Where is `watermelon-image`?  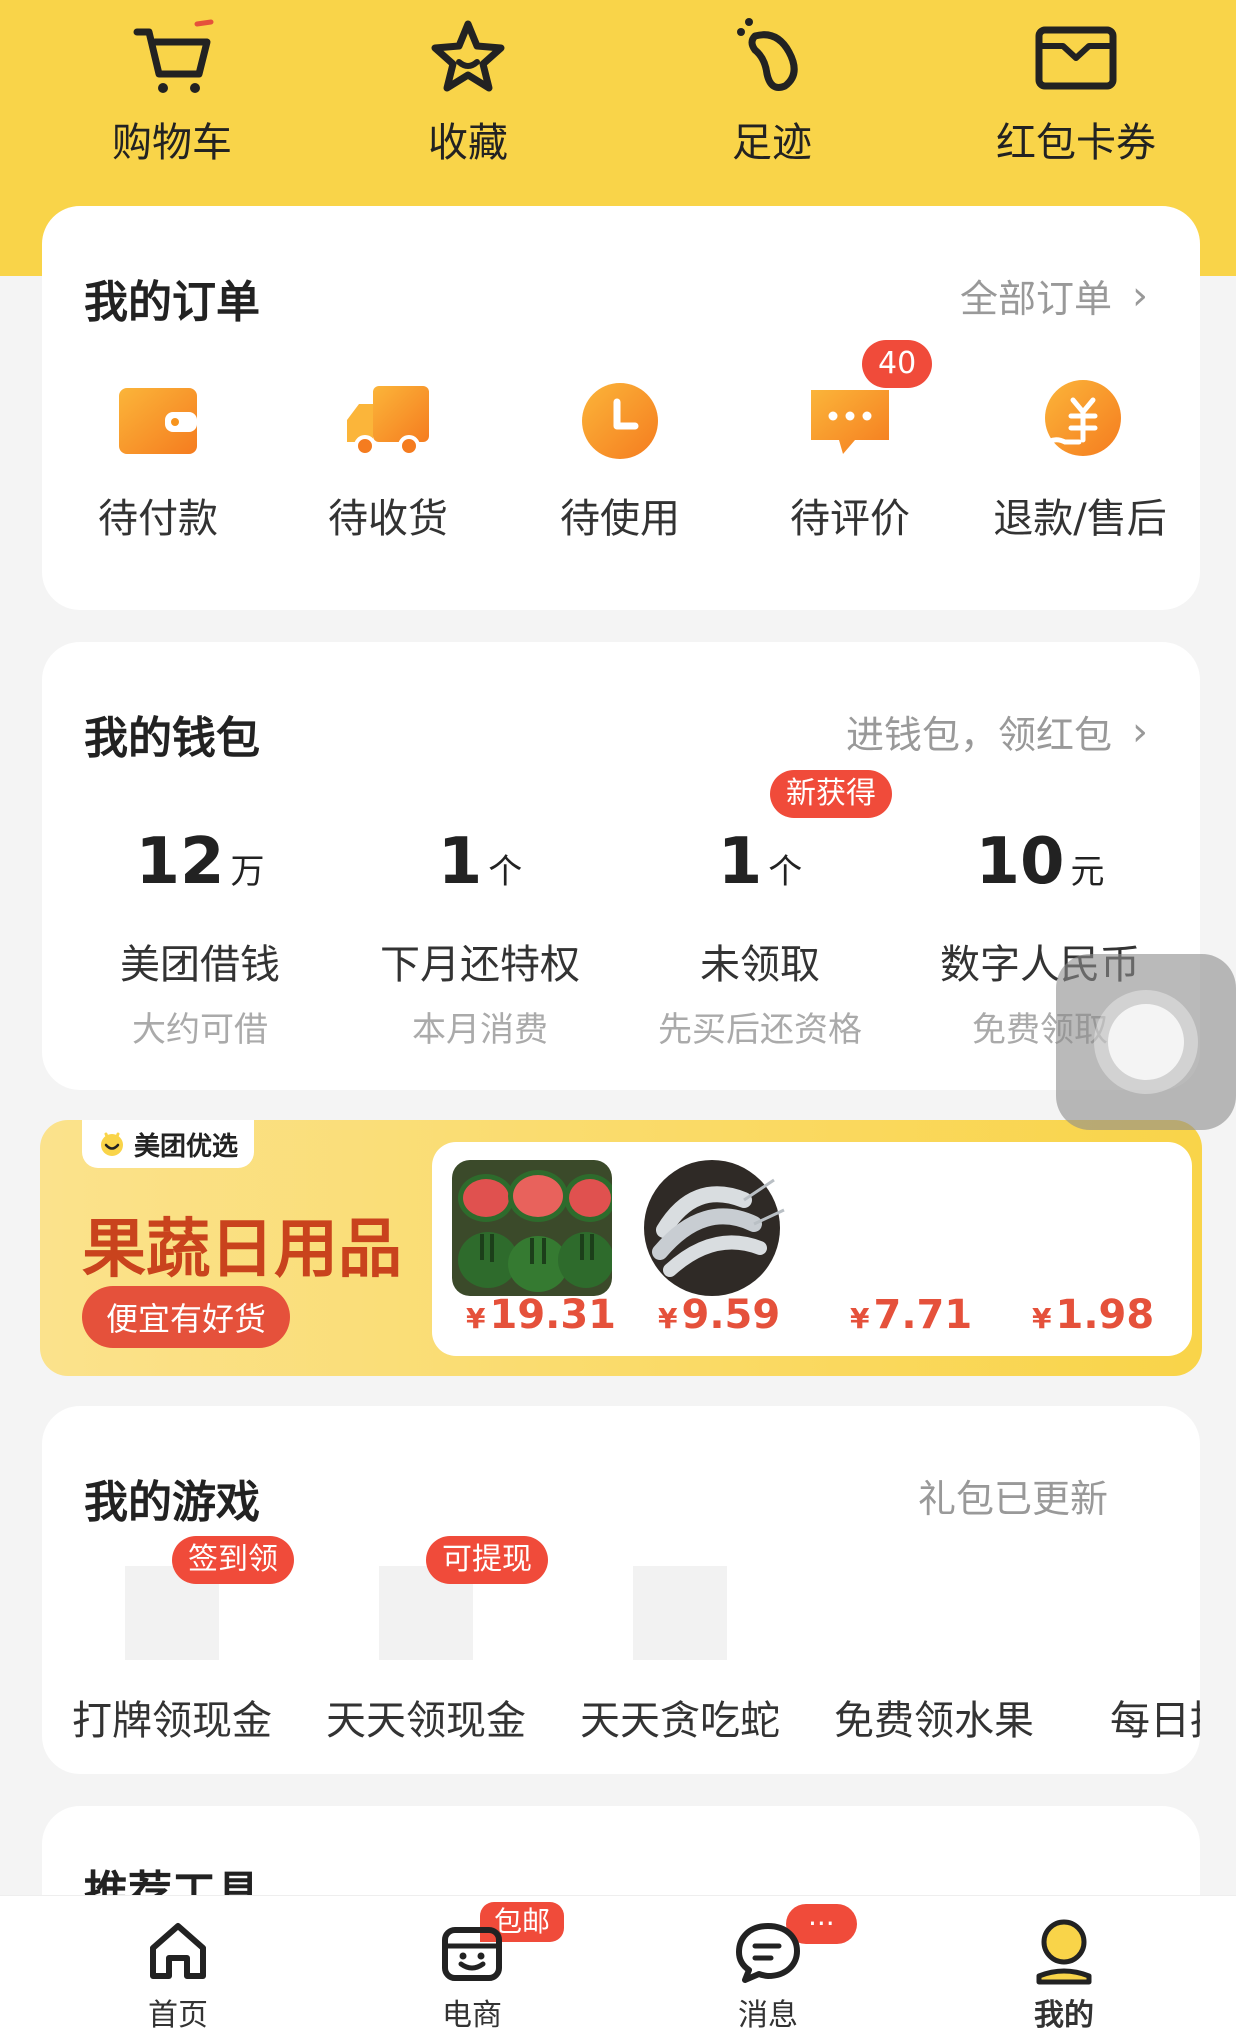
watermelon-image is located at coordinates (532, 1228).